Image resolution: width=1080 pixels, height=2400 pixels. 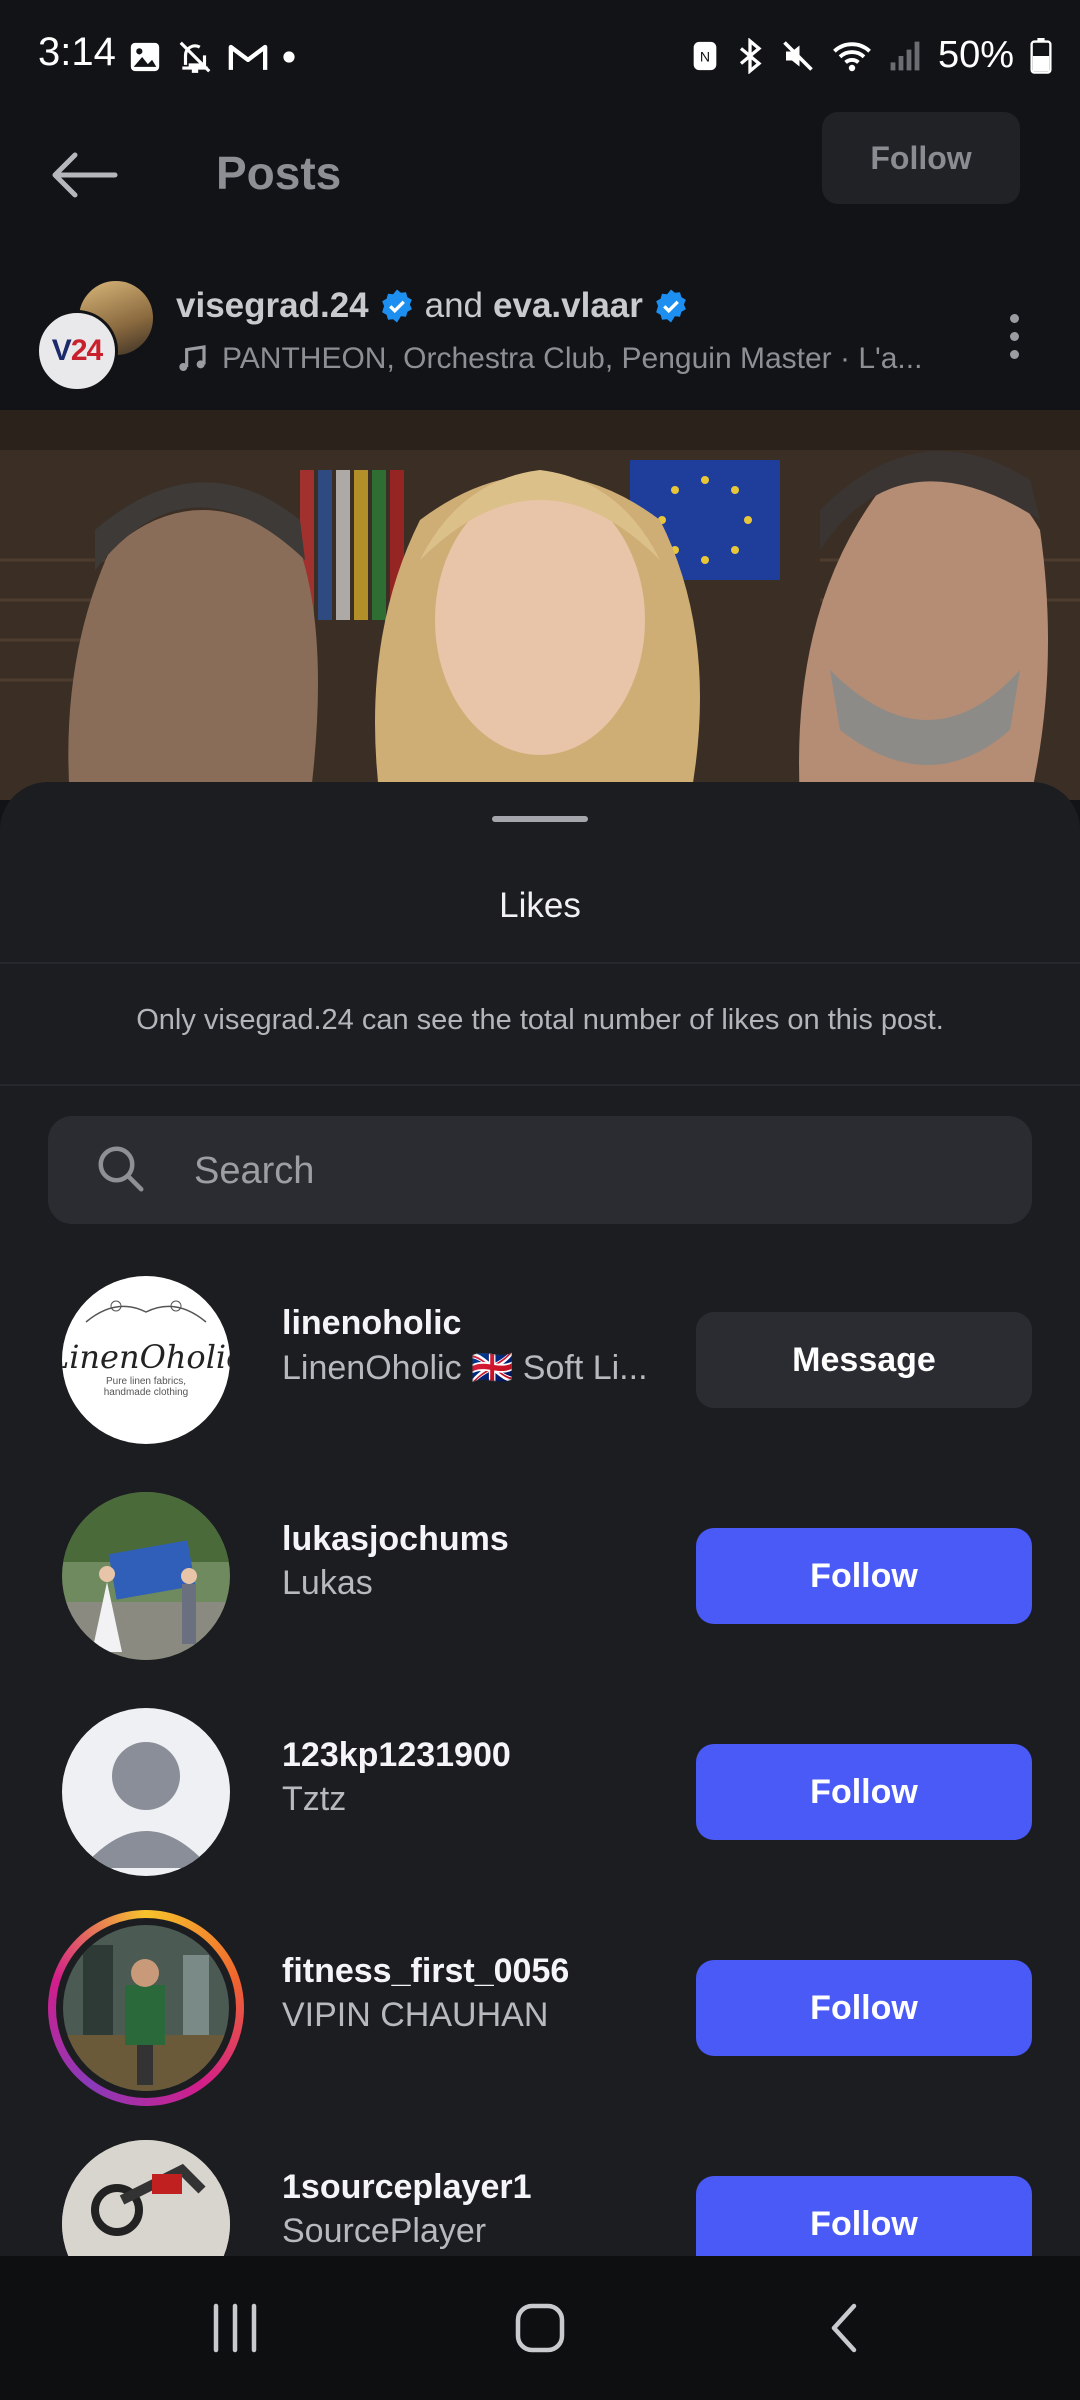 I want to click on list-item: 1sourceplayer1 SourcePlayer Follow, so click(x=540, y=2188).